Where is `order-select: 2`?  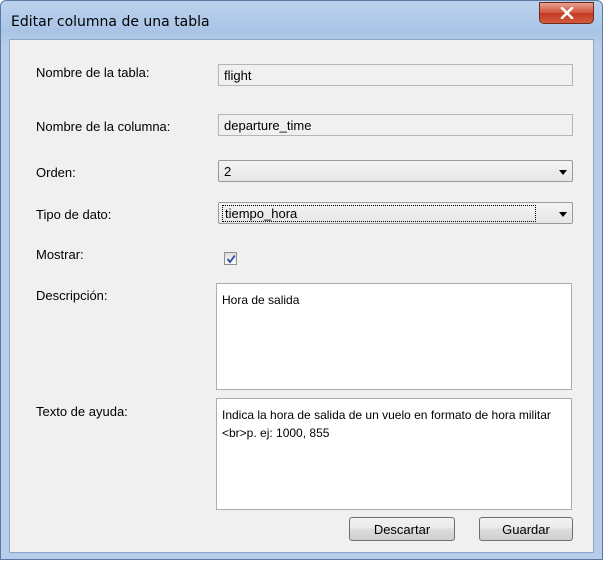
order-select: 2 is located at coordinates (395, 171).